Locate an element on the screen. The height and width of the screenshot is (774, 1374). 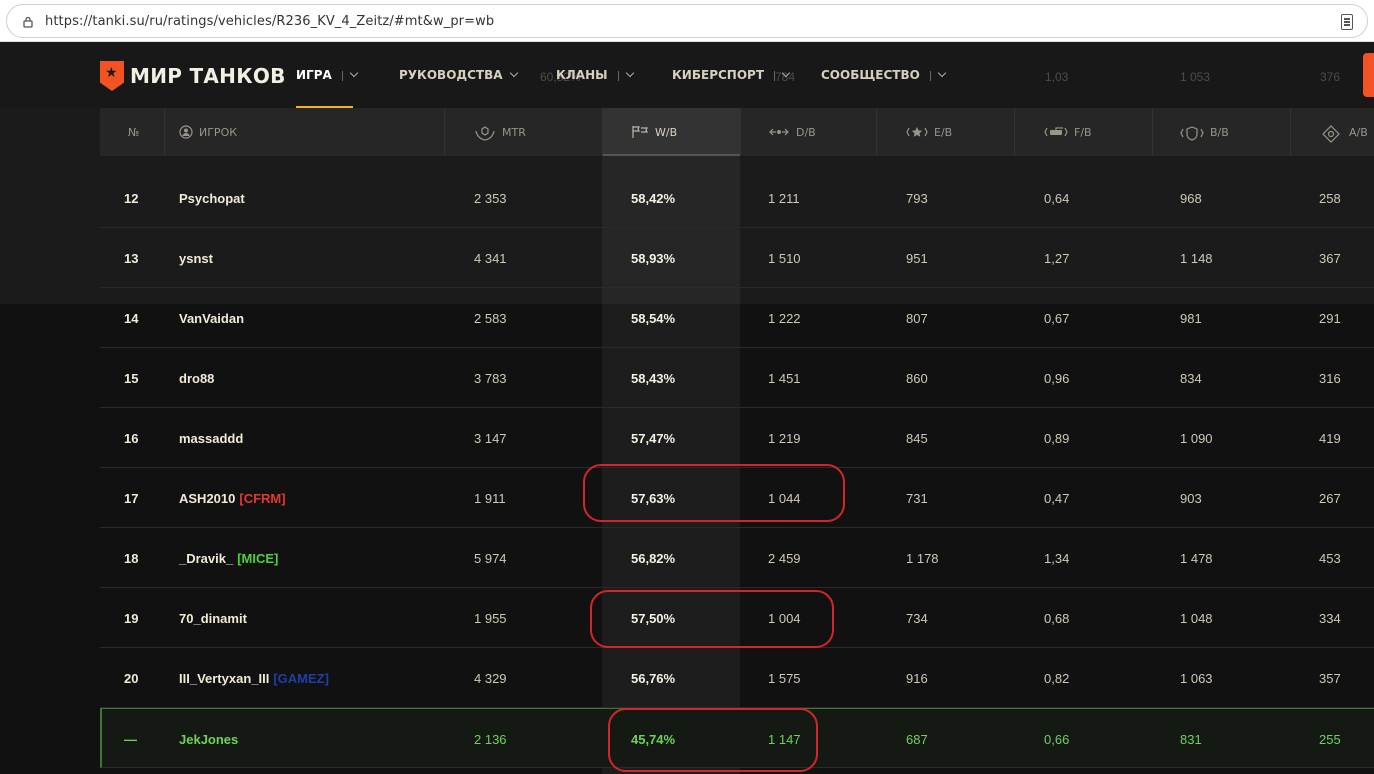
cell-value: 15 is located at coordinates (131, 378).